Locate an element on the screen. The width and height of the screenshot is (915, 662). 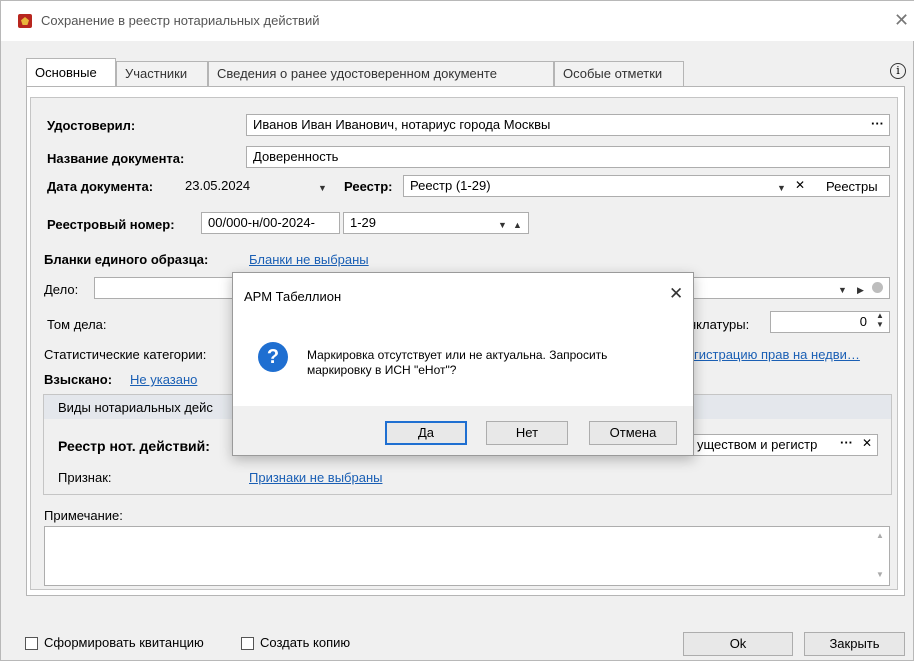
docdate-field: 23.05.2024 is located at coordinates (256, 186).